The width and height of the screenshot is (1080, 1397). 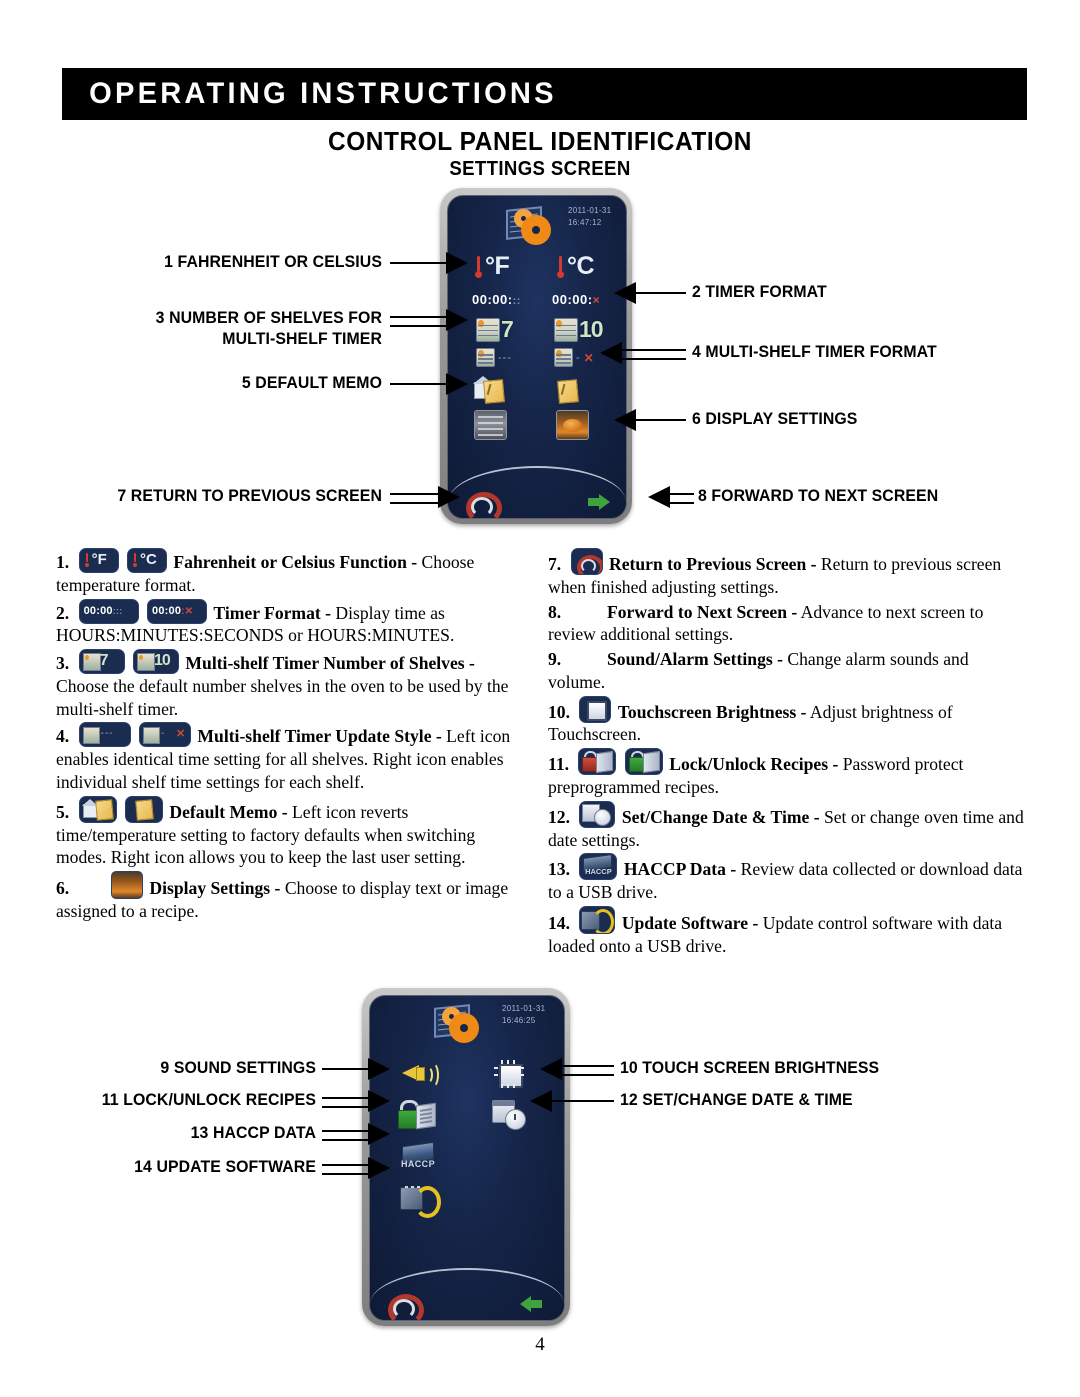 What do you see at coordinates (736, 1100) in the screenshot?
I see `callout-12: 12 SET/CHANGE DATE & TIME` at bounding box center [736, 1100].